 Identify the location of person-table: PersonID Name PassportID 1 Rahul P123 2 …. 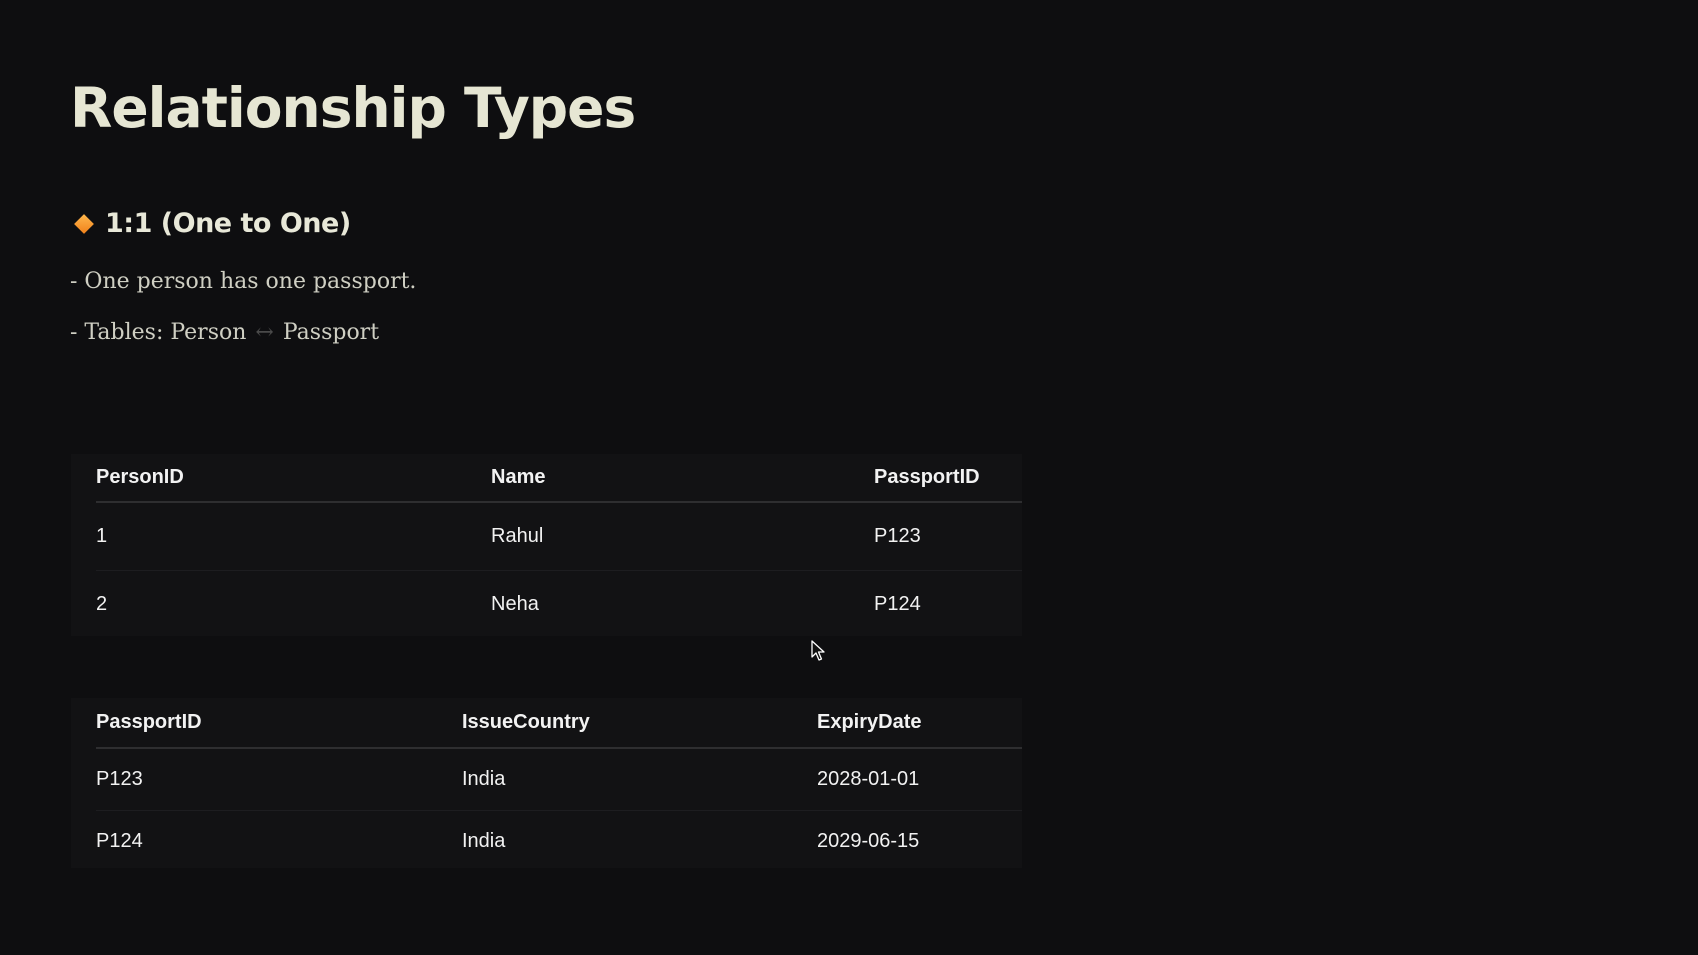
(559, 546).